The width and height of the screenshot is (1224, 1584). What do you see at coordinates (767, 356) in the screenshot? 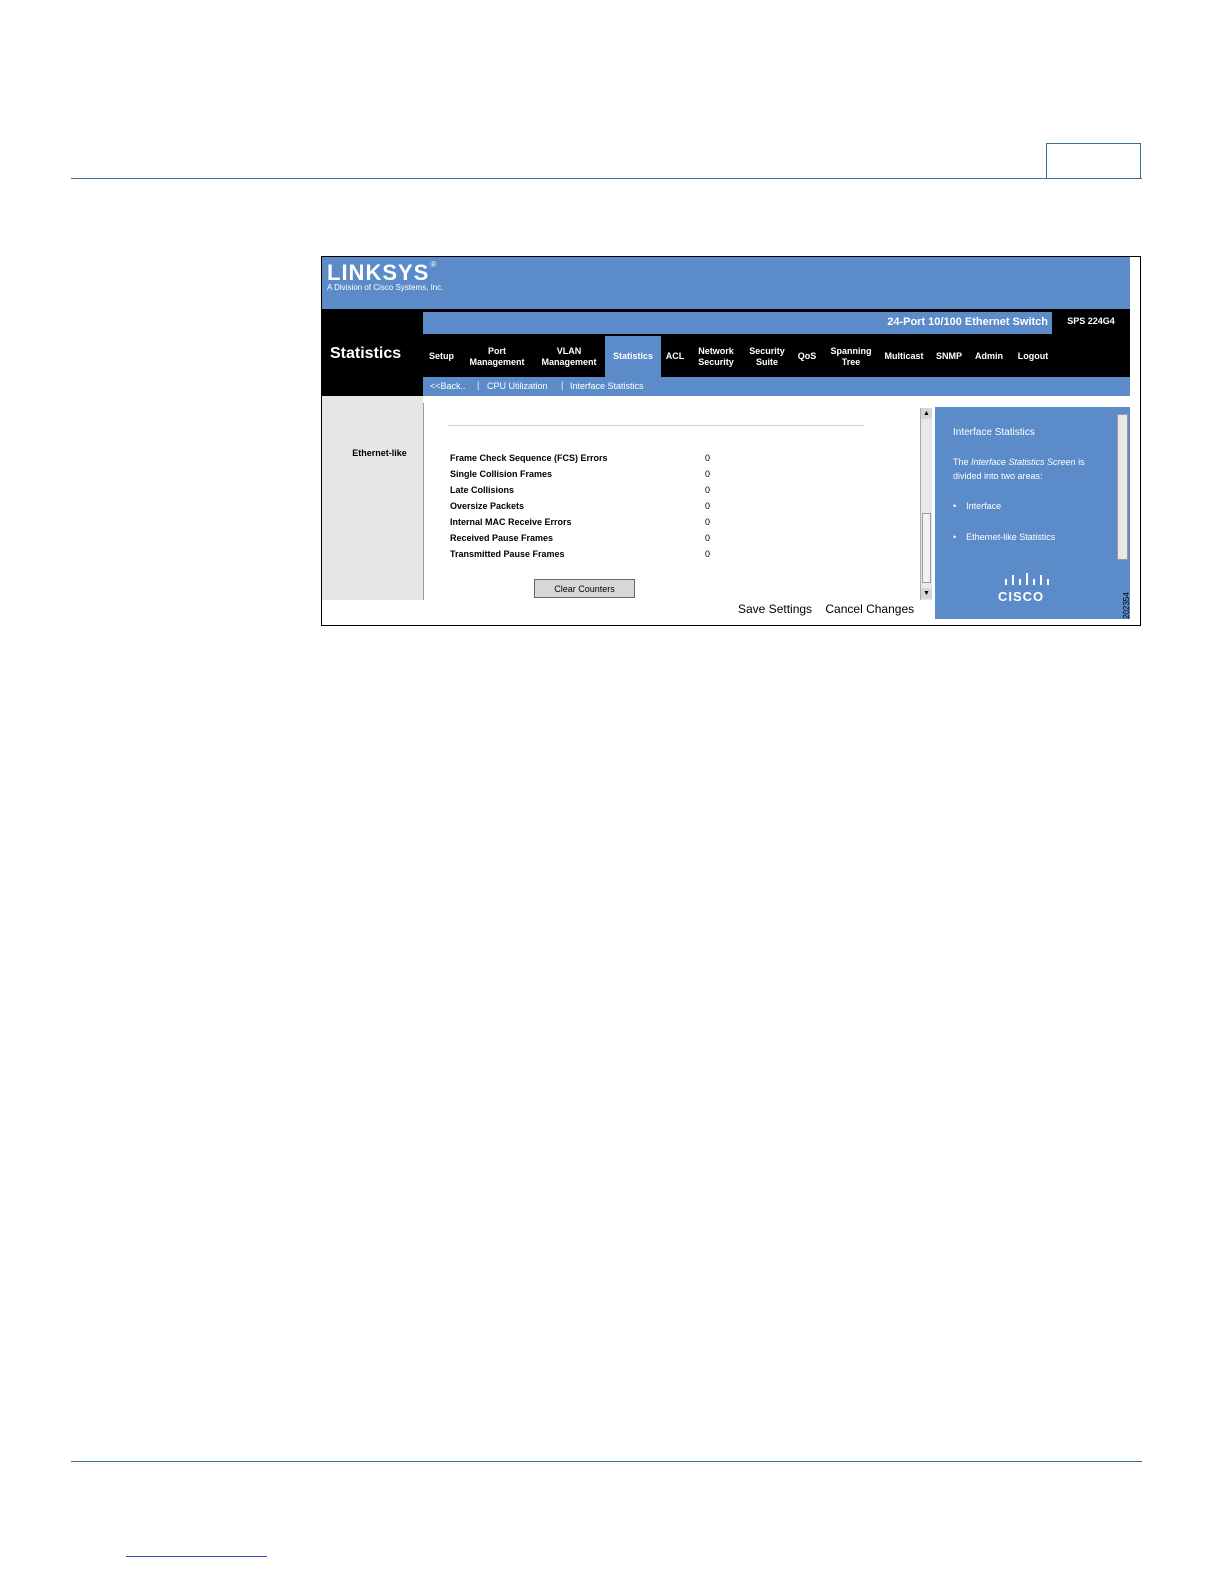
I see `nav-security-suite: Security Suite` at bounding box center [767, 356].